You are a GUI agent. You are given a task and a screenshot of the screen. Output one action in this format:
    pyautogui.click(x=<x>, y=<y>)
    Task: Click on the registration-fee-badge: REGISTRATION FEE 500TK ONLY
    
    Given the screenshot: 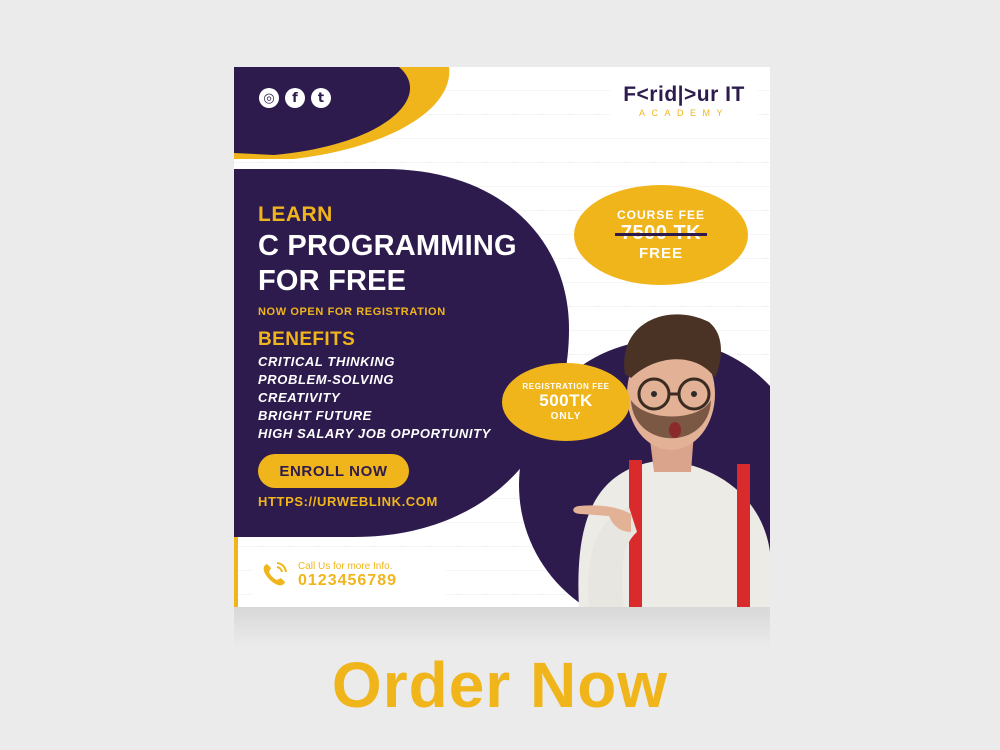 What is the action you would take?
    pyautogui.click(x=566, y=402)
    